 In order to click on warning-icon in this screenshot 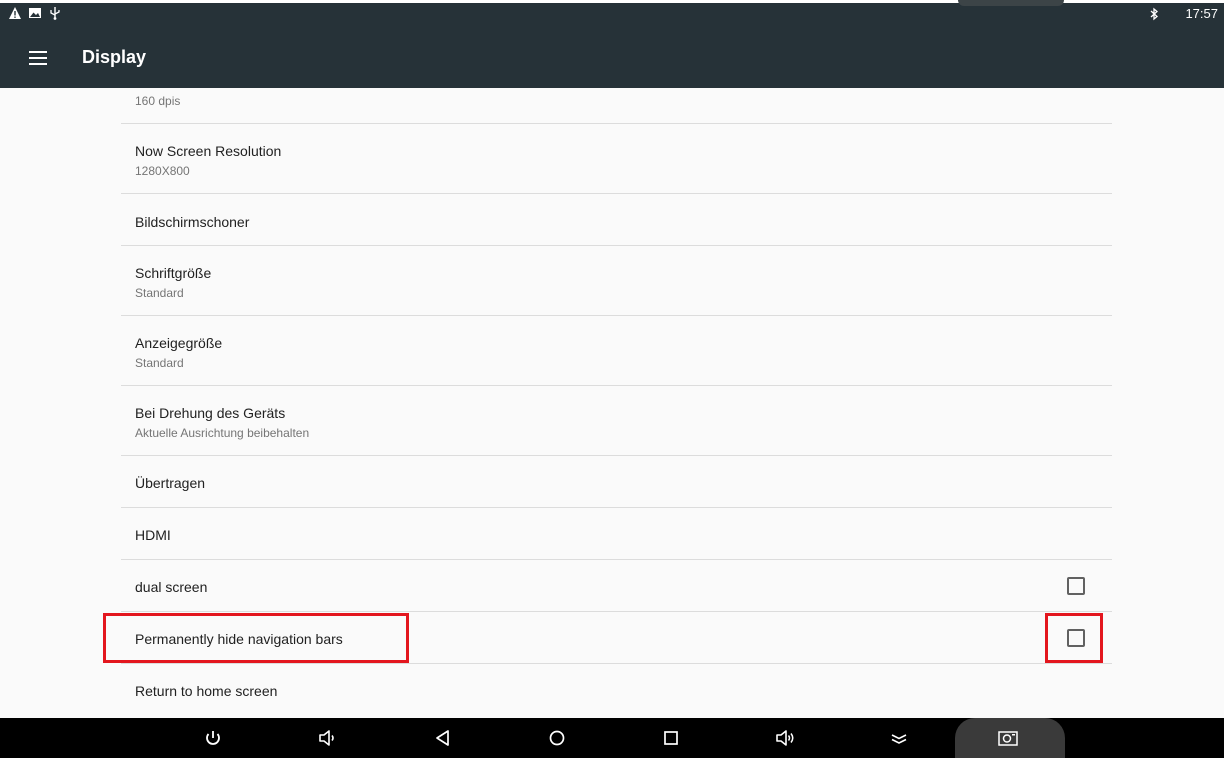, I will do `click(15, 13)`.